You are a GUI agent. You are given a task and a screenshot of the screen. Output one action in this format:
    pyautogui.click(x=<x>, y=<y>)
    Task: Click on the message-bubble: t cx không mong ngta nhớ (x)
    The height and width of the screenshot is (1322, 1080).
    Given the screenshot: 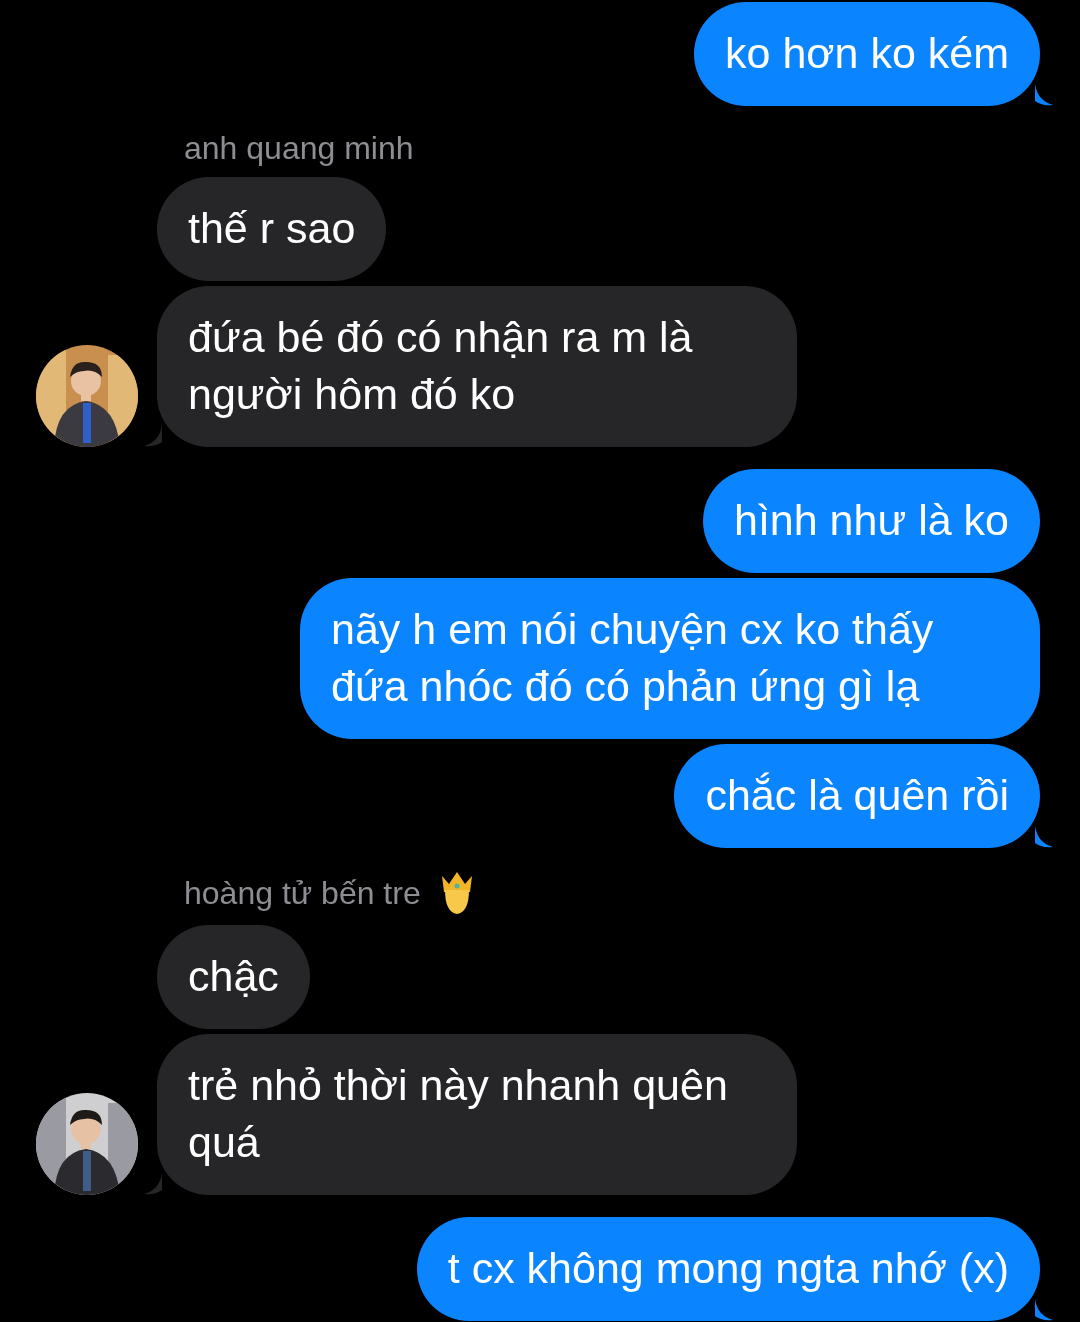 What is the action you would take?
    pyautogui.click(x=728, y=1269)
    